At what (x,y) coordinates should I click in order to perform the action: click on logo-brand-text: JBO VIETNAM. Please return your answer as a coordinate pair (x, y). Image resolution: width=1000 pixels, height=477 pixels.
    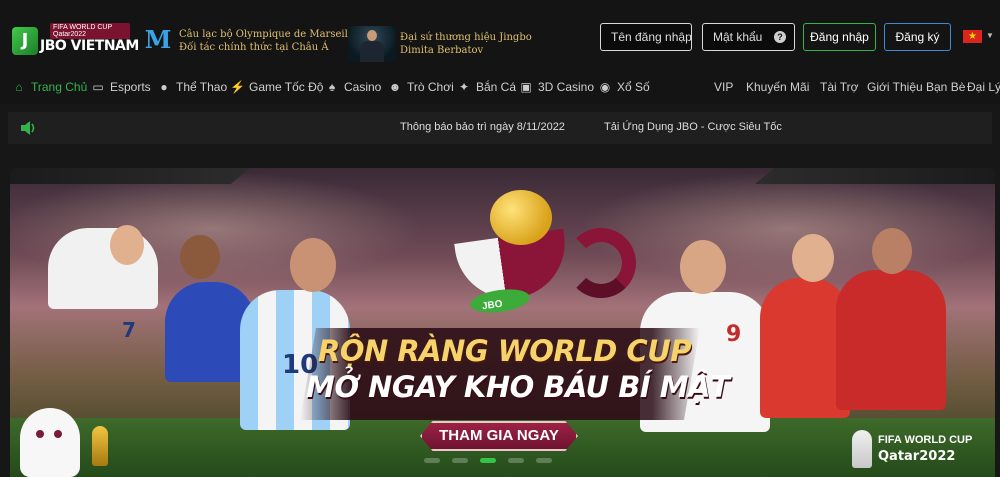
    Looking at the image, I should click on (89, 46).